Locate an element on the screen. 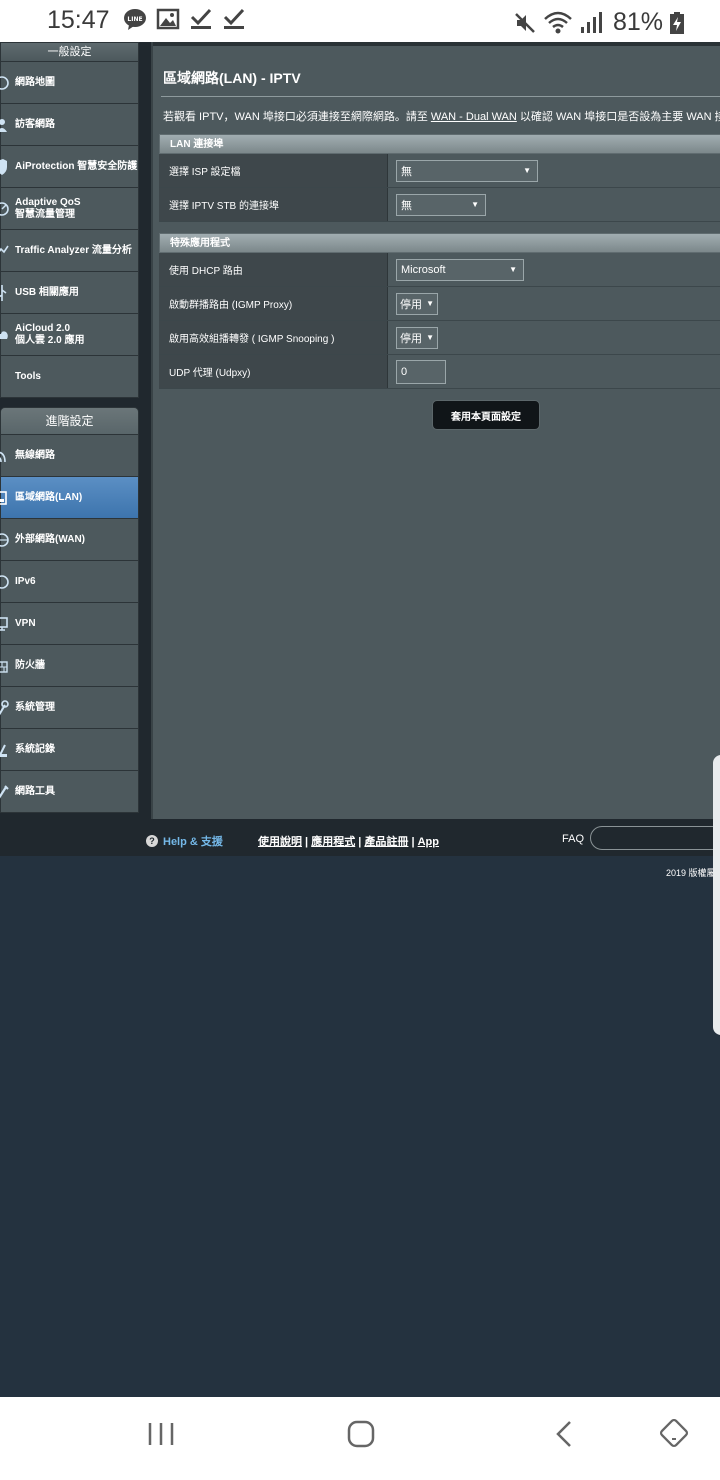 The width and height of the screenshot is (720, 1480). battery-percent: 81% is located at coordinates (638, 22).